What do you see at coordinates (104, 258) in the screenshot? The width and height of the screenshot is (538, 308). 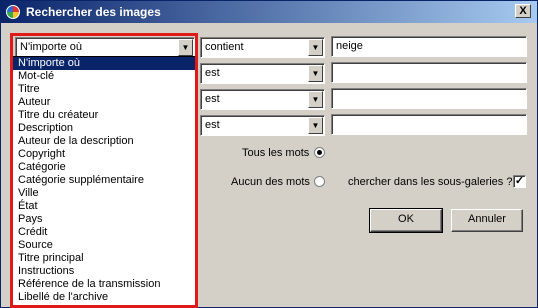 I see `dropdown-option: Titre principal` at bounding box center [104, 258].